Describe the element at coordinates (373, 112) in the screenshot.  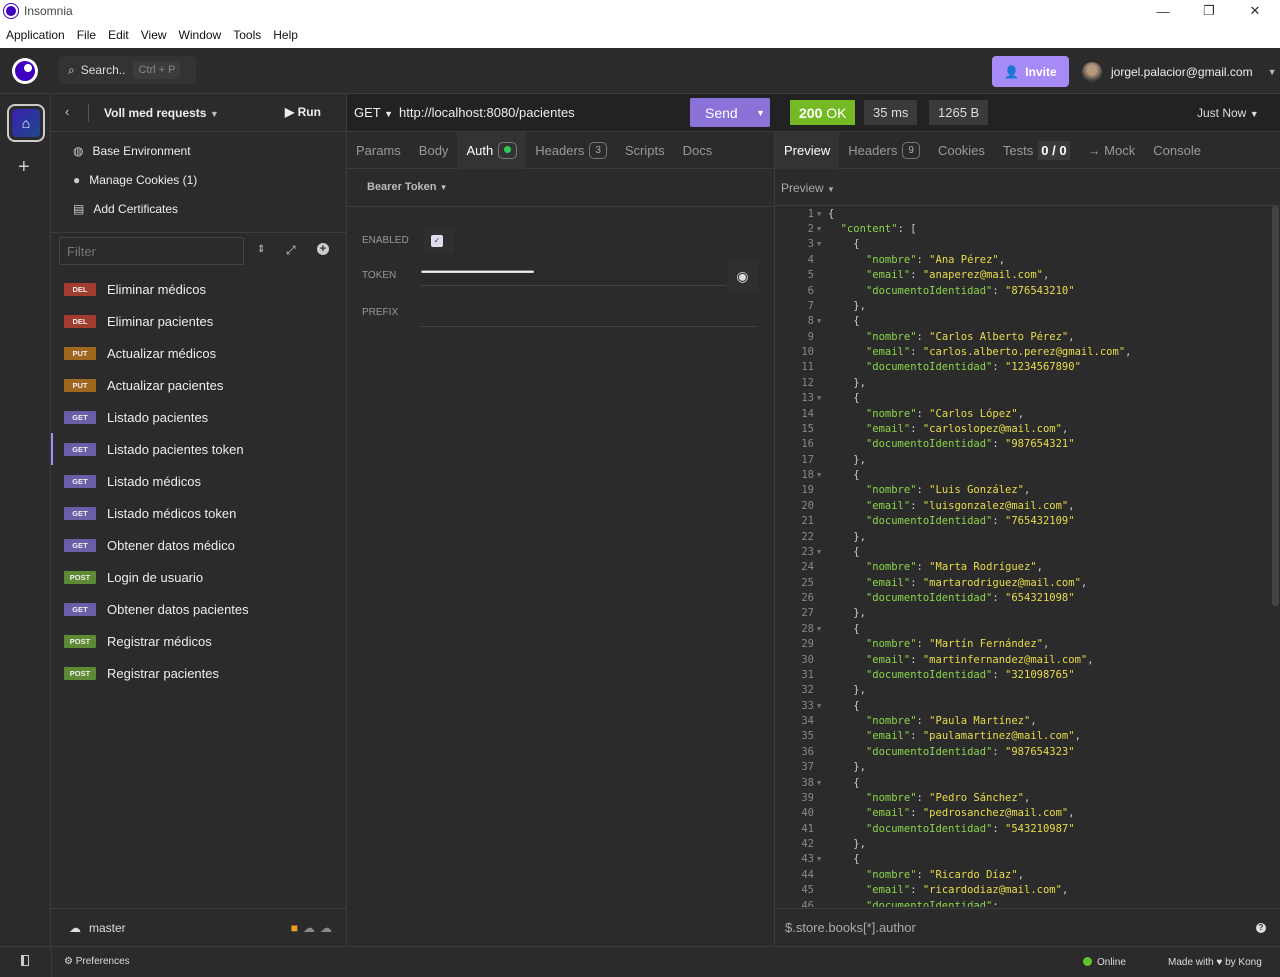
I see `method-select: GET ▼` at that location.